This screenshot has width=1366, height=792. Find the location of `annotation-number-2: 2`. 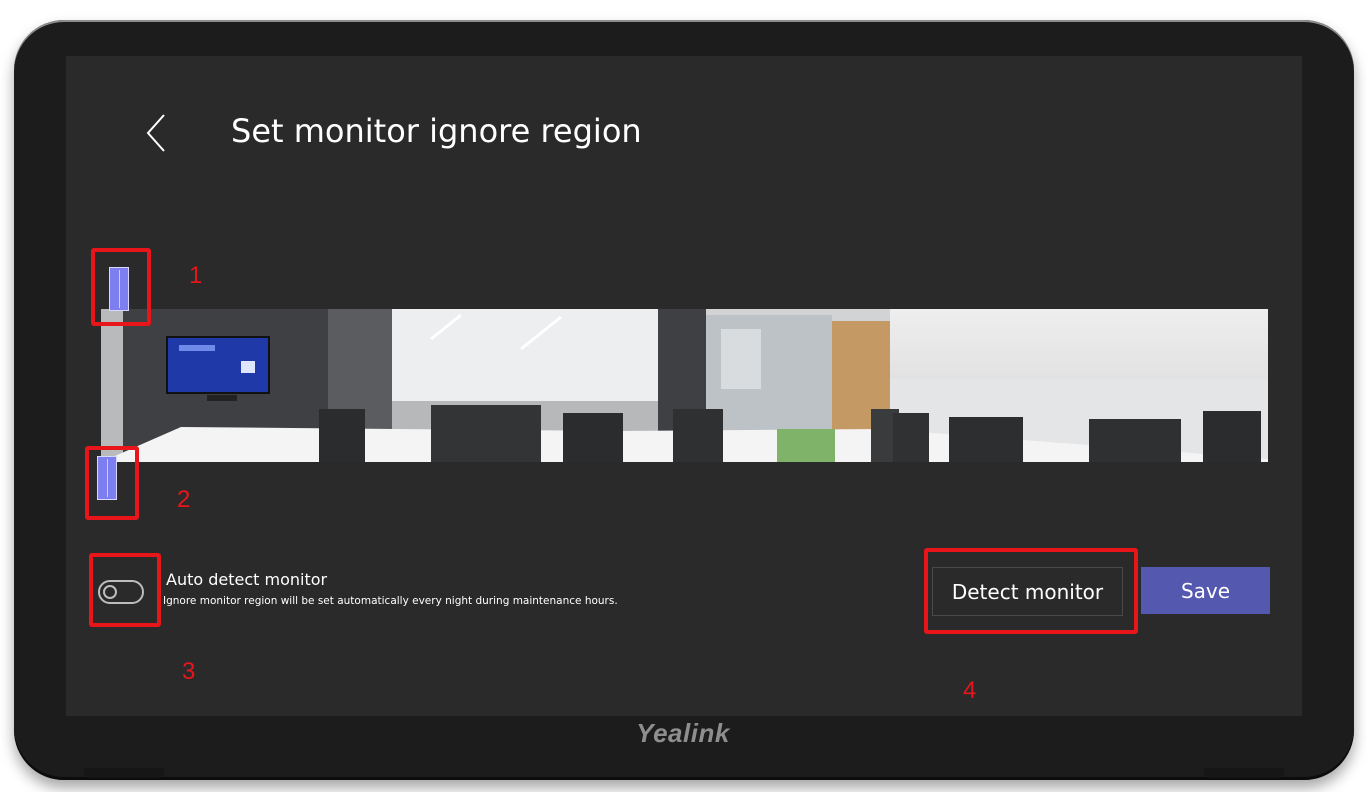

annotation-number-2: 2 is located at coordinates (184, 499).